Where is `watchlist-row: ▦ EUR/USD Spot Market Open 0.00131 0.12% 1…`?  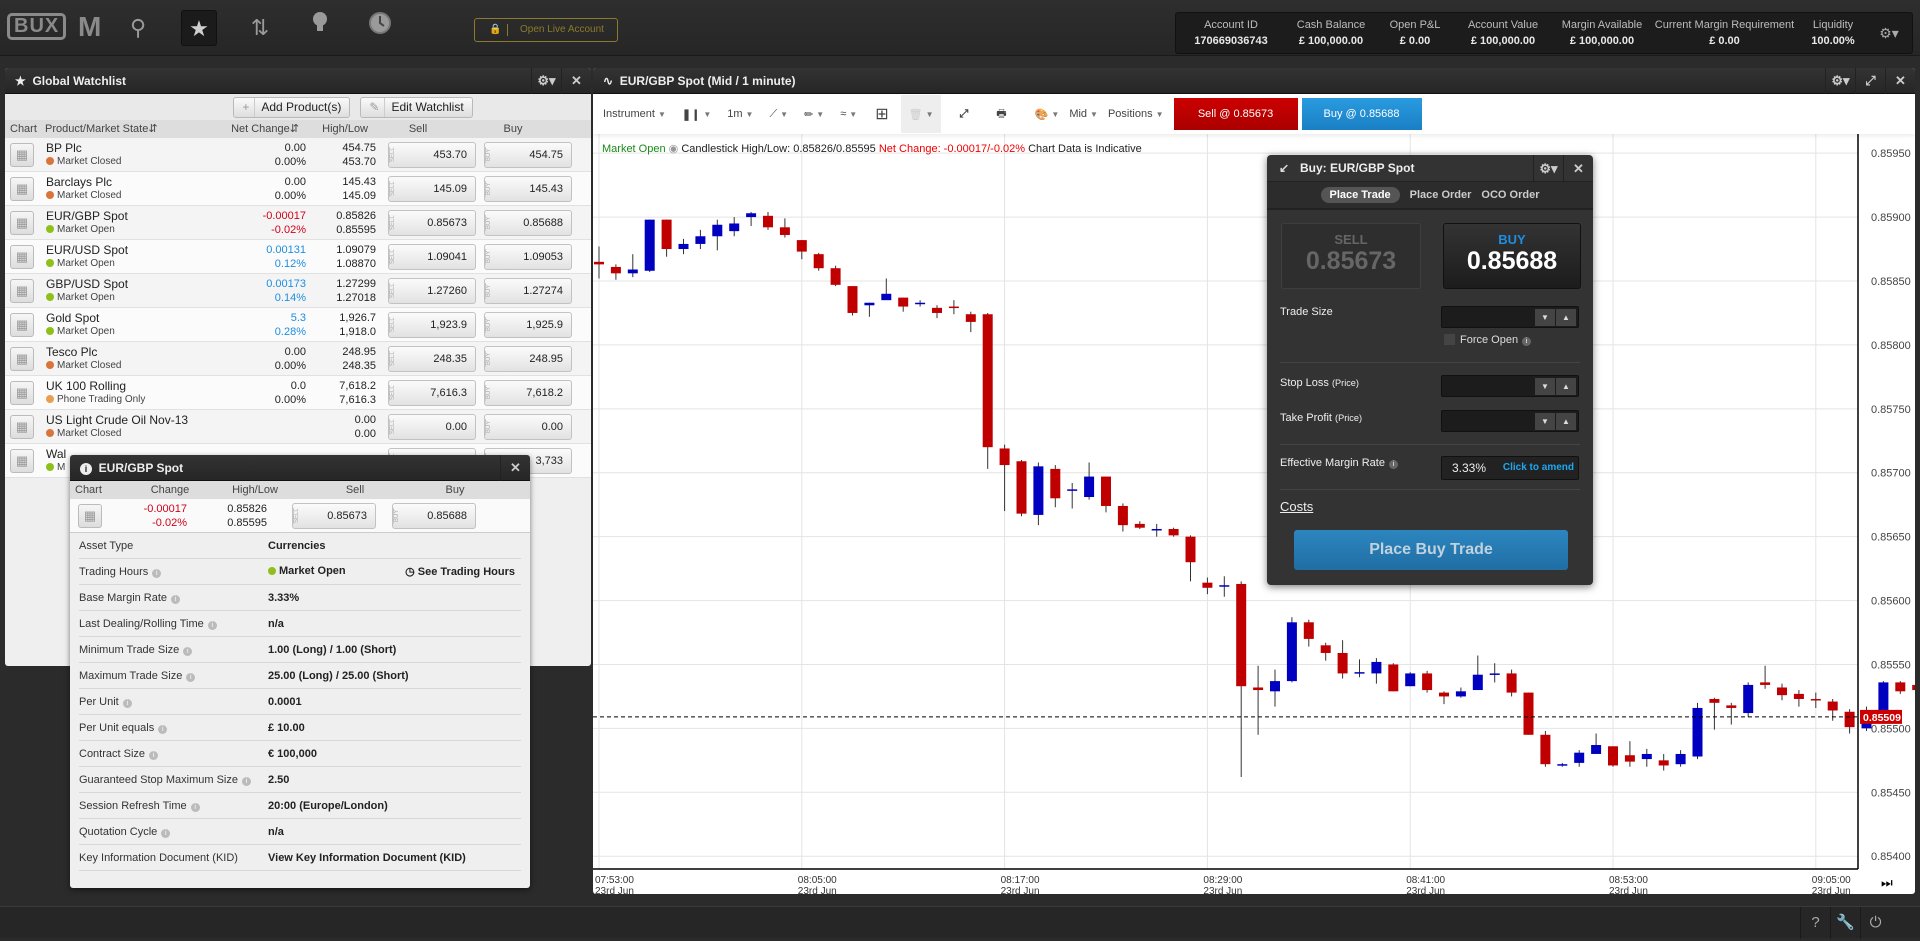
watchlist-row: ▦ EUR/USD Spot Market Open 0.00131 0.12% 1… is located at coordinates (298, 257).